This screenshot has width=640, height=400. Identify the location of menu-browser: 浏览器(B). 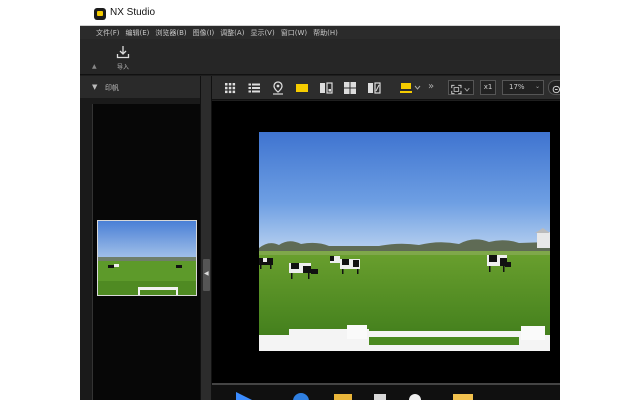
(170, 33).